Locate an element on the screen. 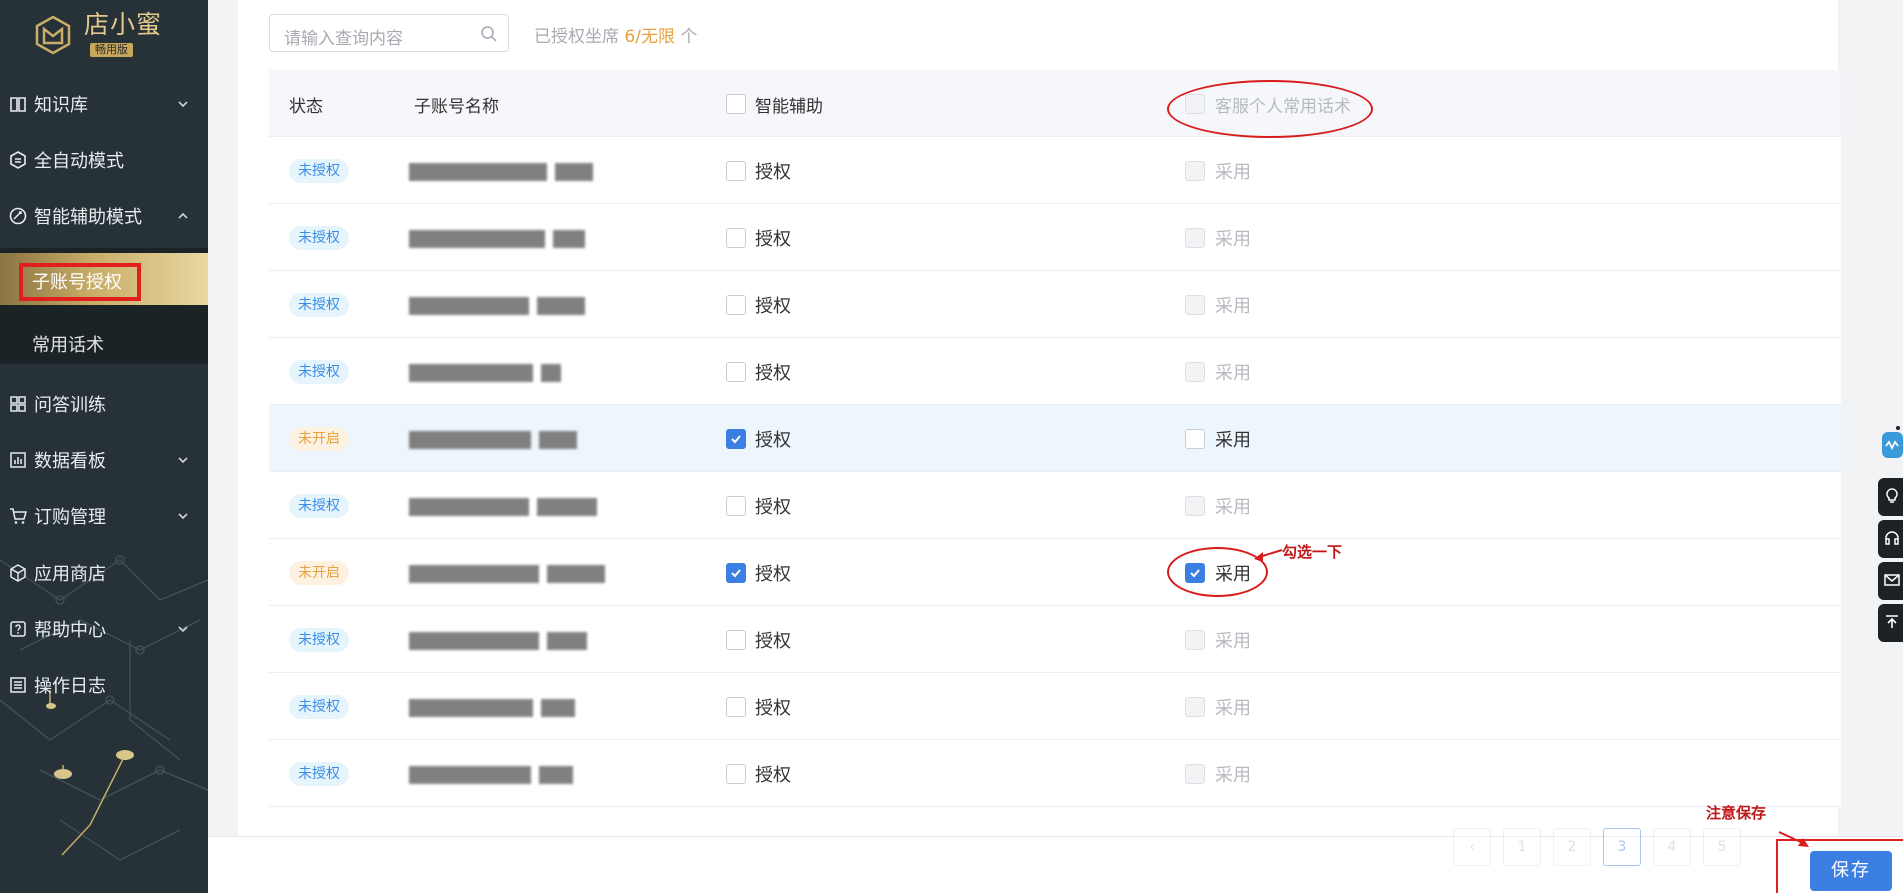 The width and height of the screenshot is (1903, 893). pagination-page-button: 1 is located at coordinates (1522, 847).